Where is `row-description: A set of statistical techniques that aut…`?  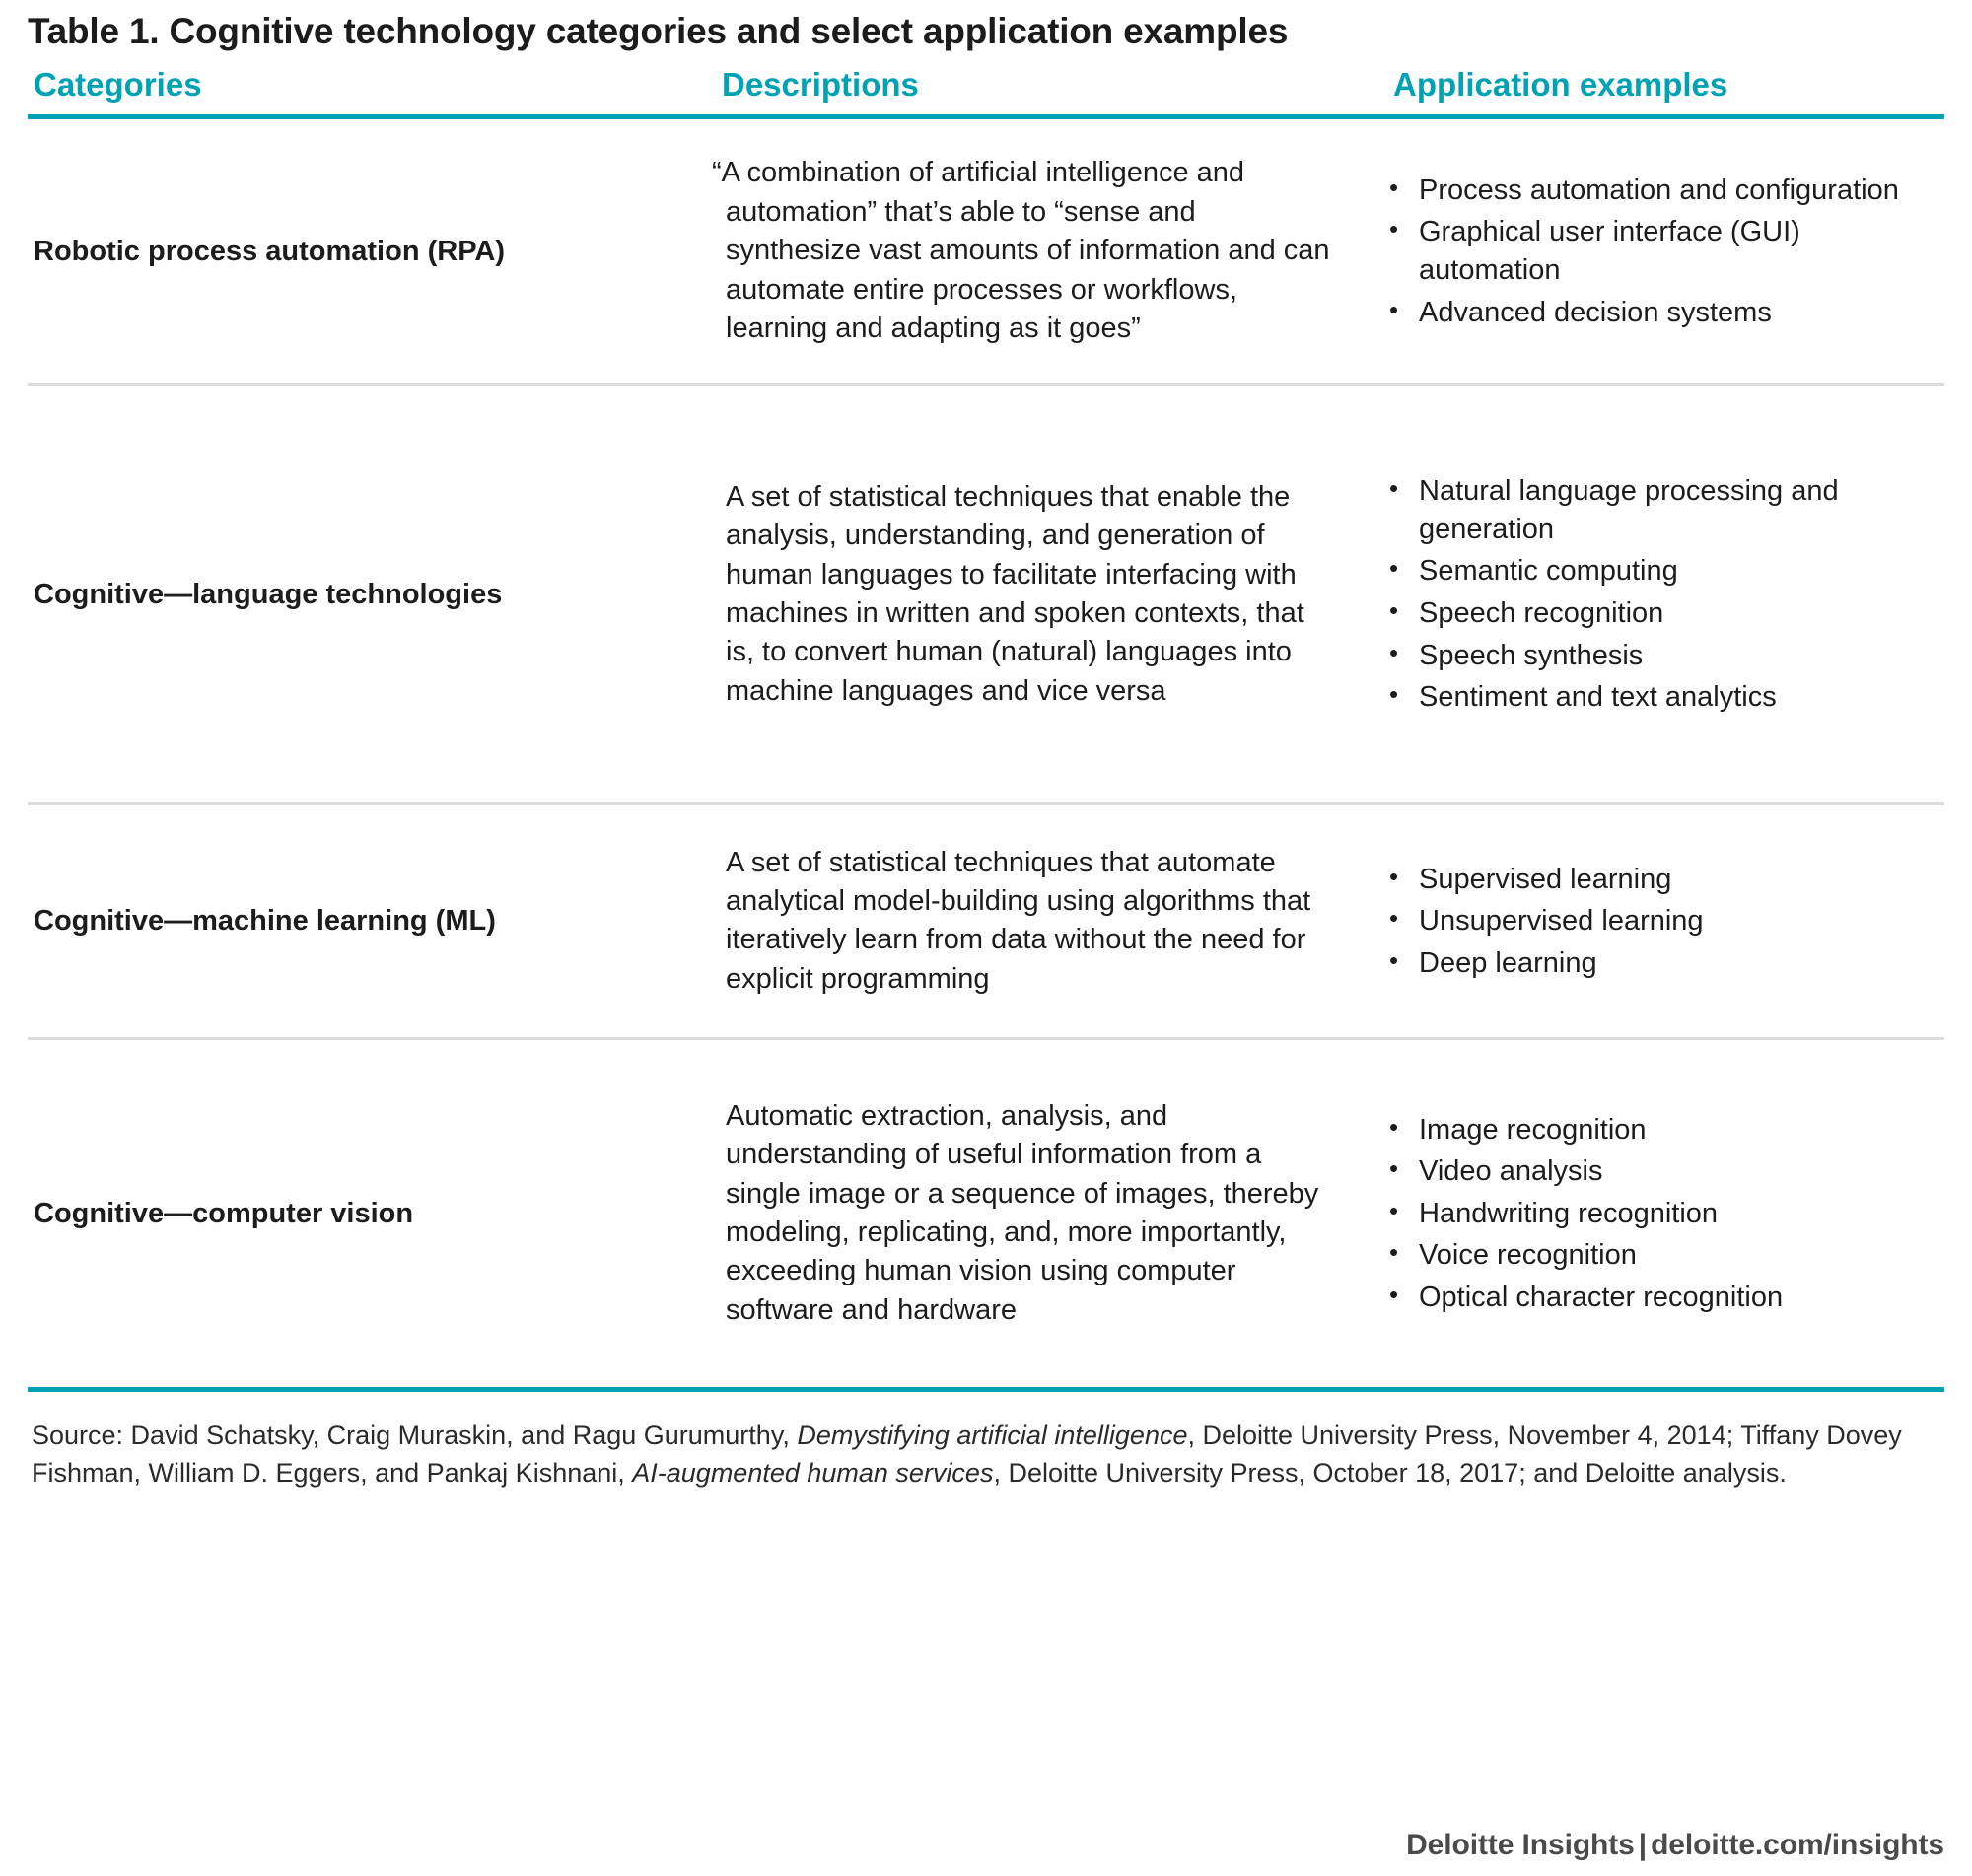
row-description: A set of statistical techniques that aut… is located at coordinates (1031, 922).